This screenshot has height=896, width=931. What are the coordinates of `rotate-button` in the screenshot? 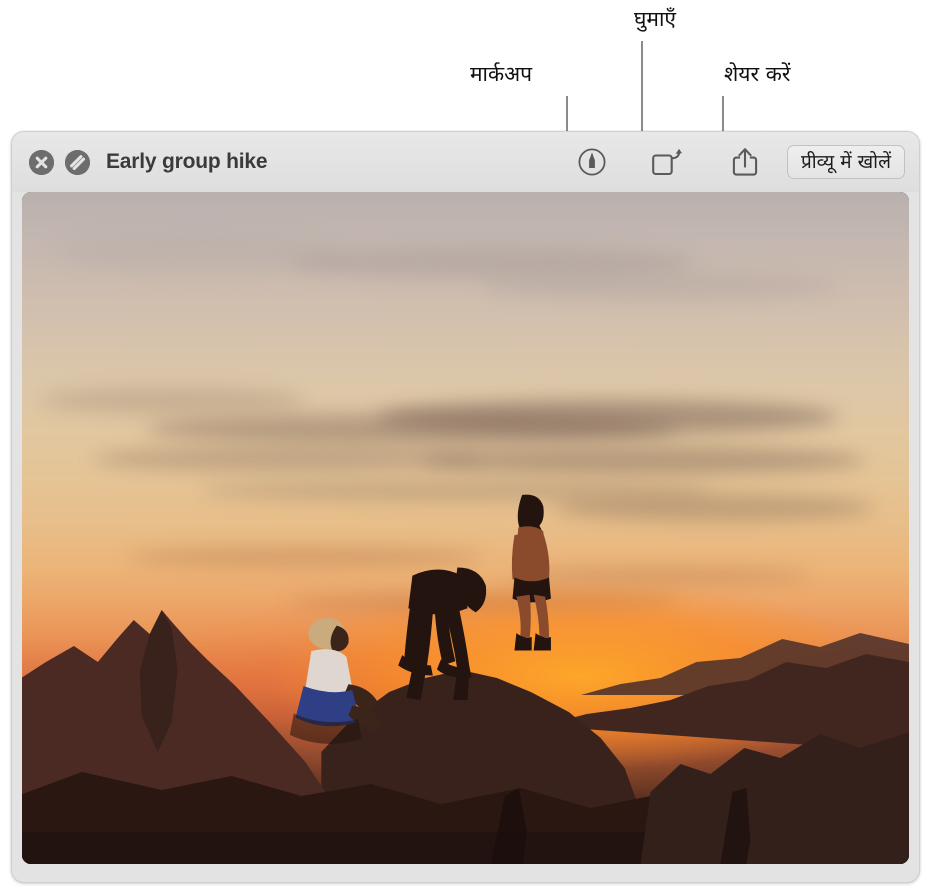 It's located at (667, 162).